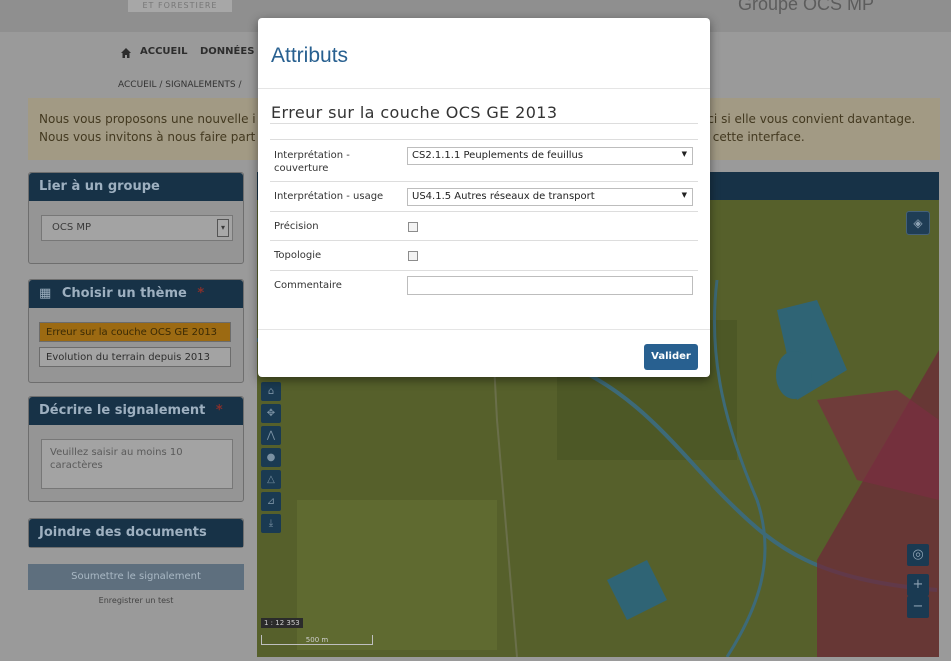 This screenshot has width=951, height=661. What do you see at coordinates (282, 623) in the screenshot?
I see `scale-ratio: 1 : 12 353` at bounding box center [282, 623].